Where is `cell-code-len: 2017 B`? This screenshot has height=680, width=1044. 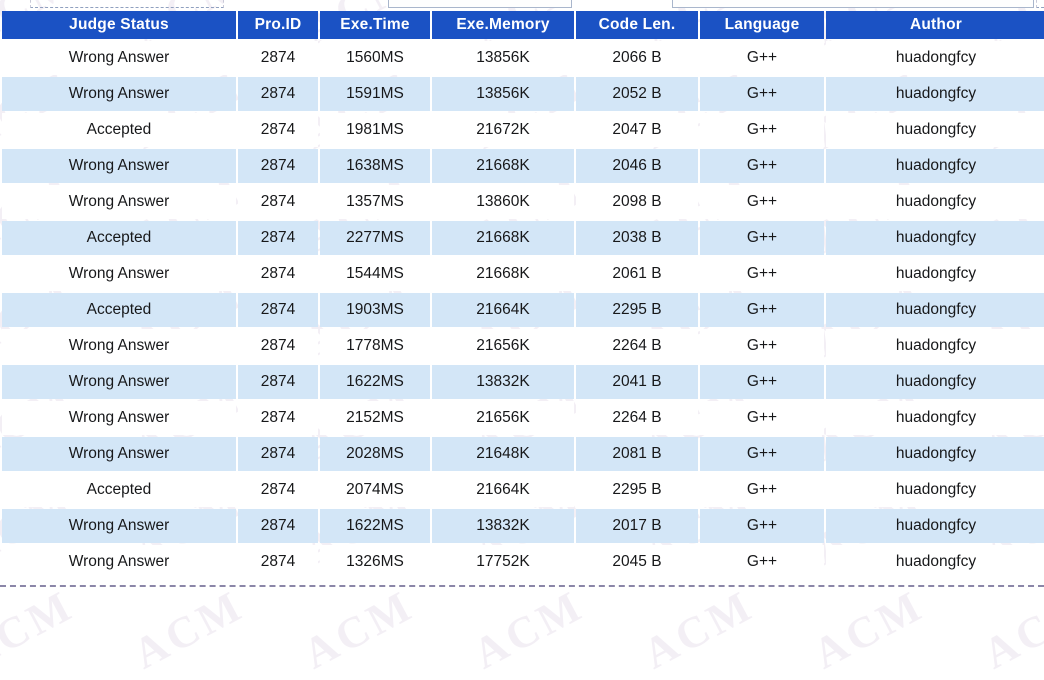
cell-code-len: 2017 B is located at coordinates (637, 526).